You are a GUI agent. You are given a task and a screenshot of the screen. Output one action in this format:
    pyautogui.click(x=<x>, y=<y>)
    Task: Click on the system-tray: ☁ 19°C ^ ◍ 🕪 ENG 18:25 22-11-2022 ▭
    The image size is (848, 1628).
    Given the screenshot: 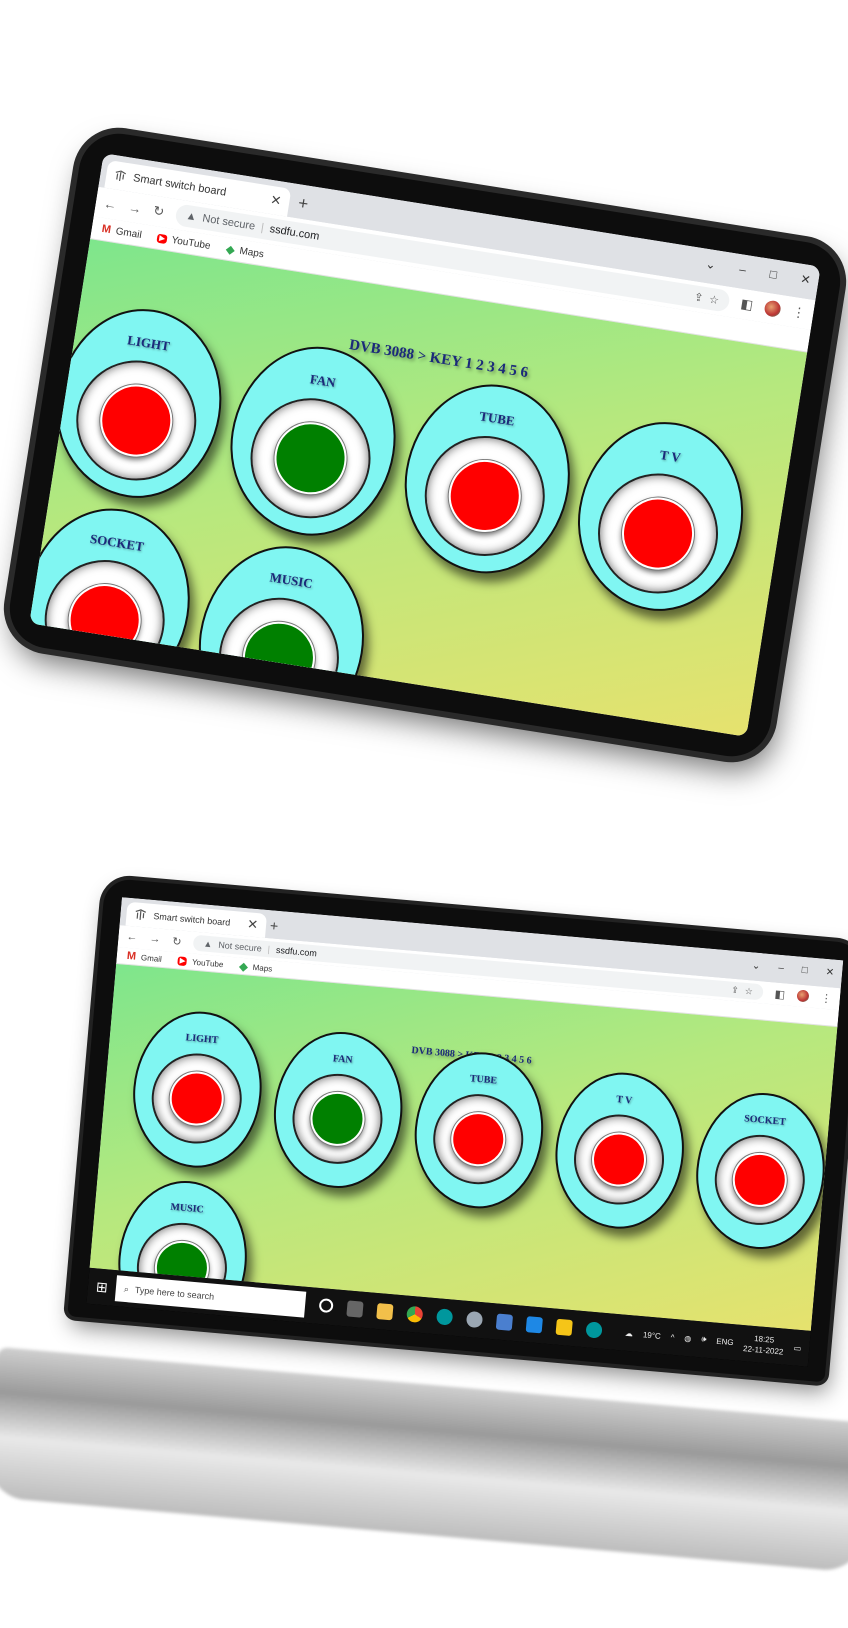 What is the action you would take?
    pyautogui.click(x=717, y=1341)
    